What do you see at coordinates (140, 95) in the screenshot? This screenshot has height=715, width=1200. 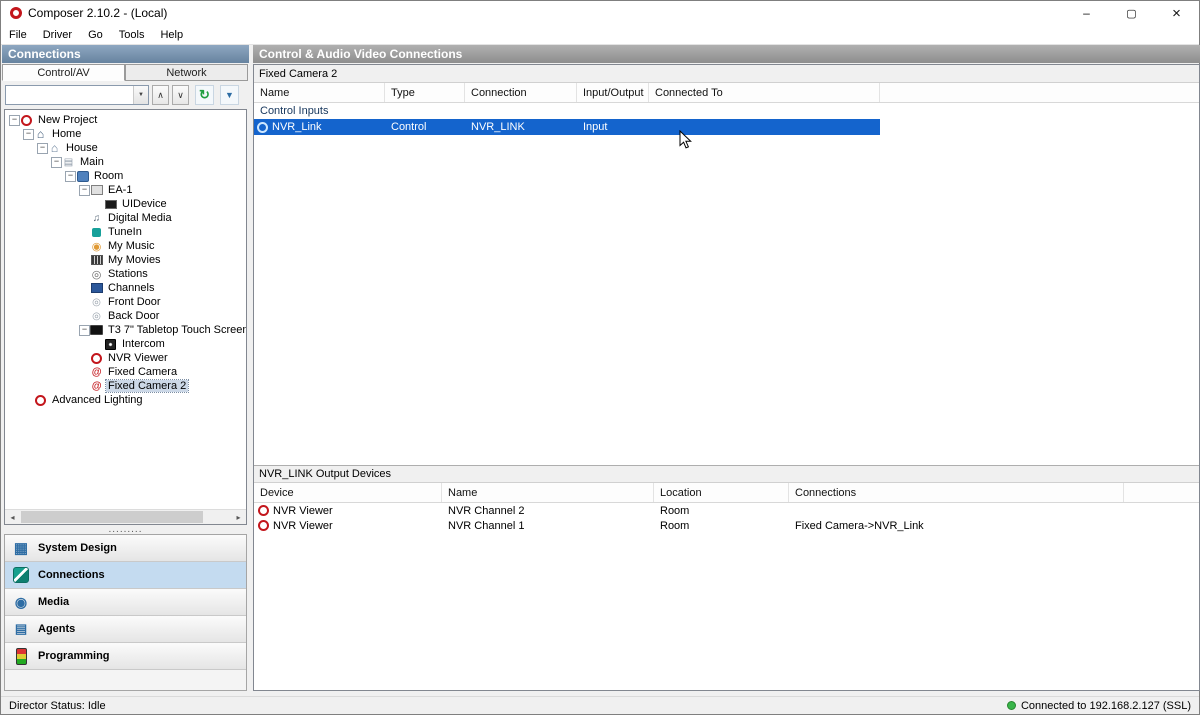 I see `combo-dropdown-icon` at bounding box center [140, 95].